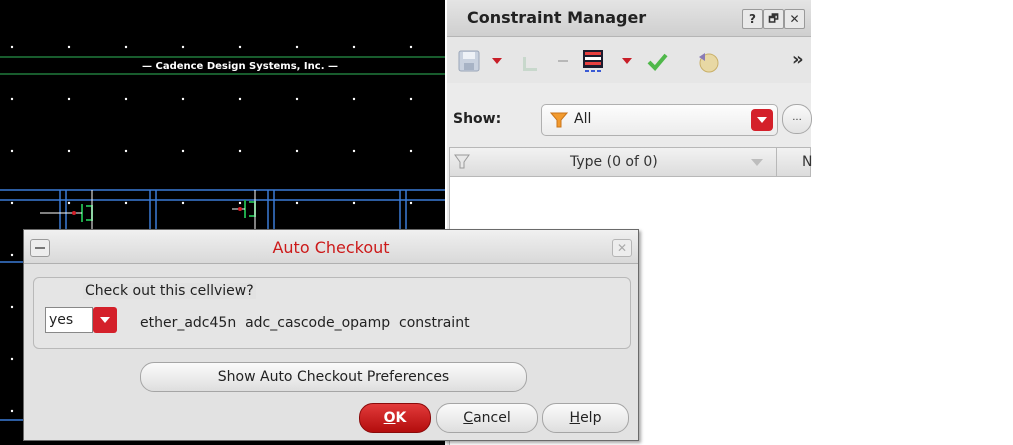  I want to click on constraint-table-header: Type (0 of 0) N, so click(630, 162).